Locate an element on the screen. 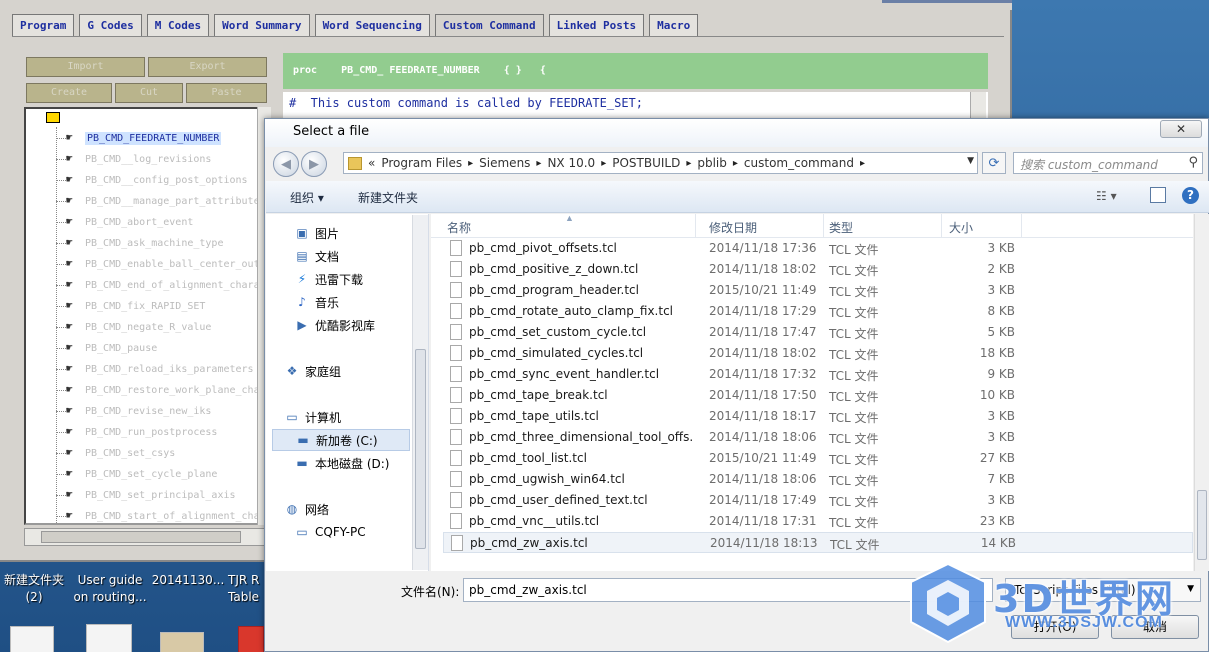  nav-item: ▣ 图片 is located at coordinates (316, 233).